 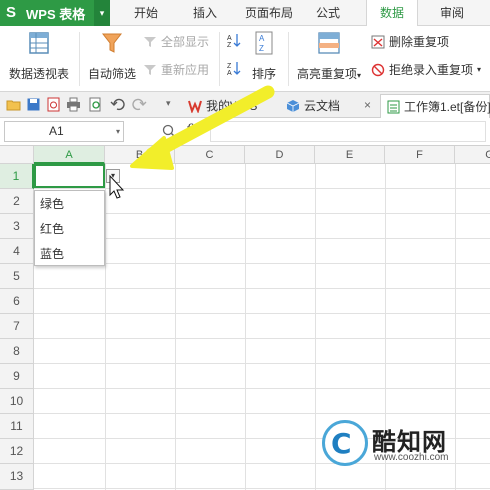 I want to click on row-header-4: 4, so click(x=17, y=251).